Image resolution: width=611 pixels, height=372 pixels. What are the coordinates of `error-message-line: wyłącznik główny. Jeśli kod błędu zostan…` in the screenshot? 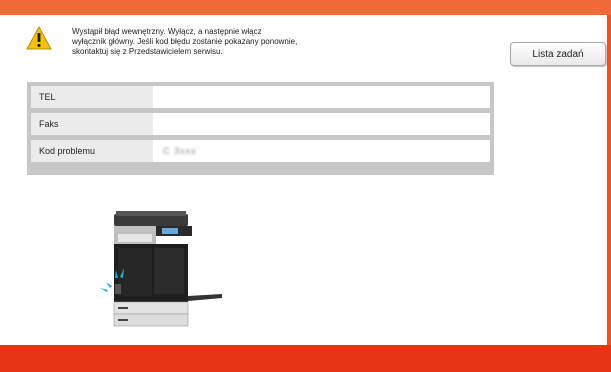 It's located at (185, 41).